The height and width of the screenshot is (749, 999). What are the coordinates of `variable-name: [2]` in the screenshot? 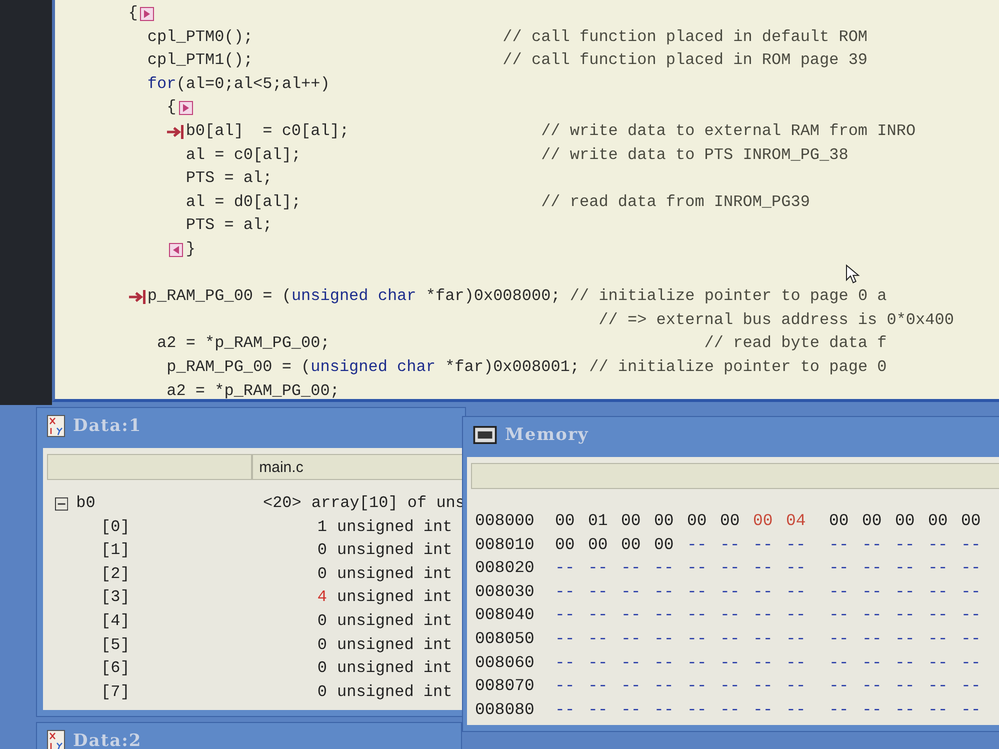 It's located at (115, 574).